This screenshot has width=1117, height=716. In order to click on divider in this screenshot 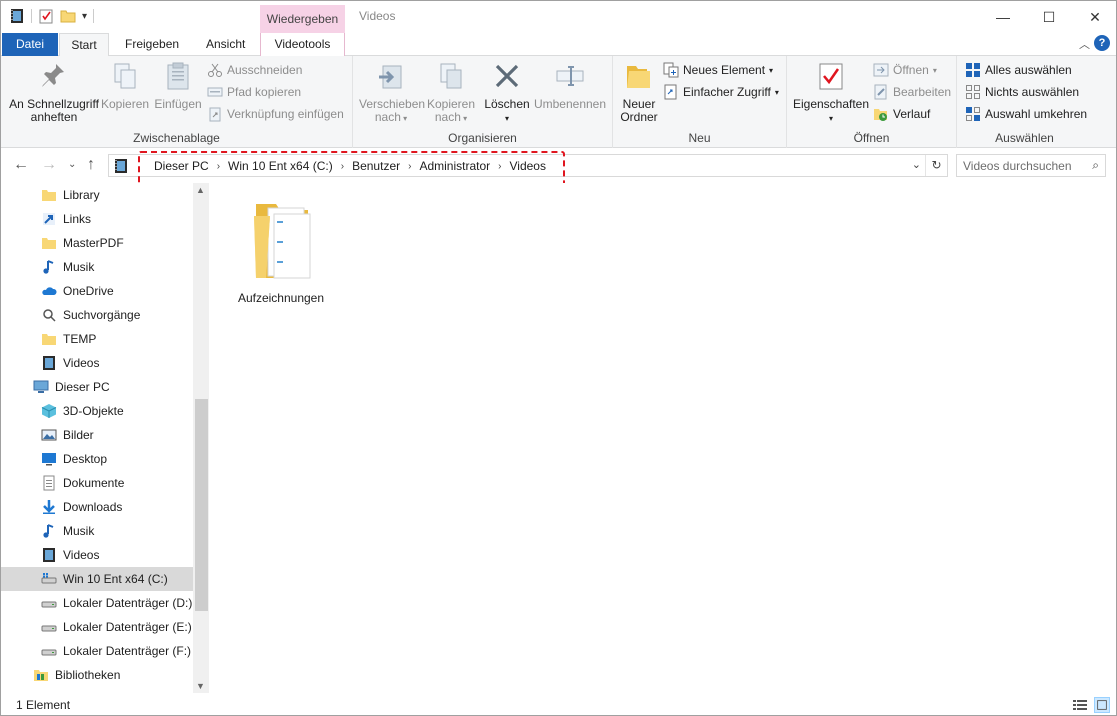, I will do `click(31, 16)`.